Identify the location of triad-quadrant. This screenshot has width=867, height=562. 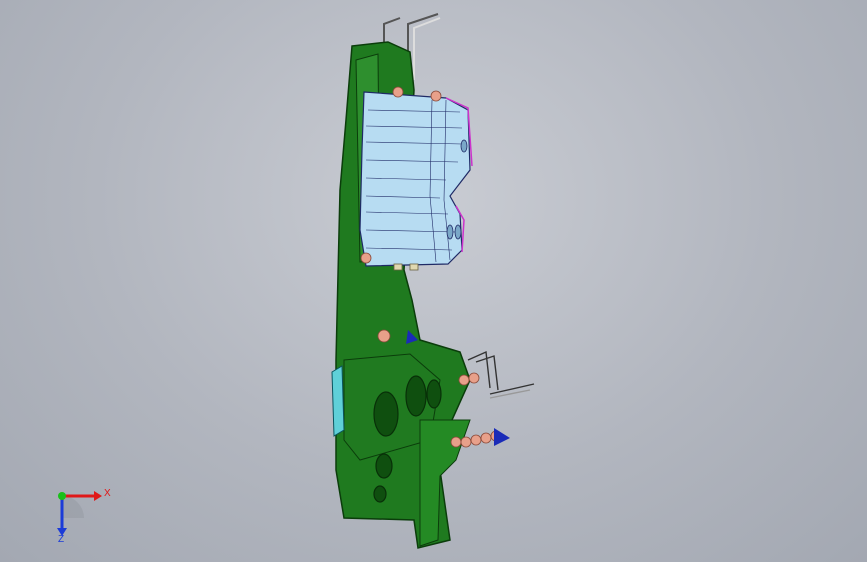
(73, 507).